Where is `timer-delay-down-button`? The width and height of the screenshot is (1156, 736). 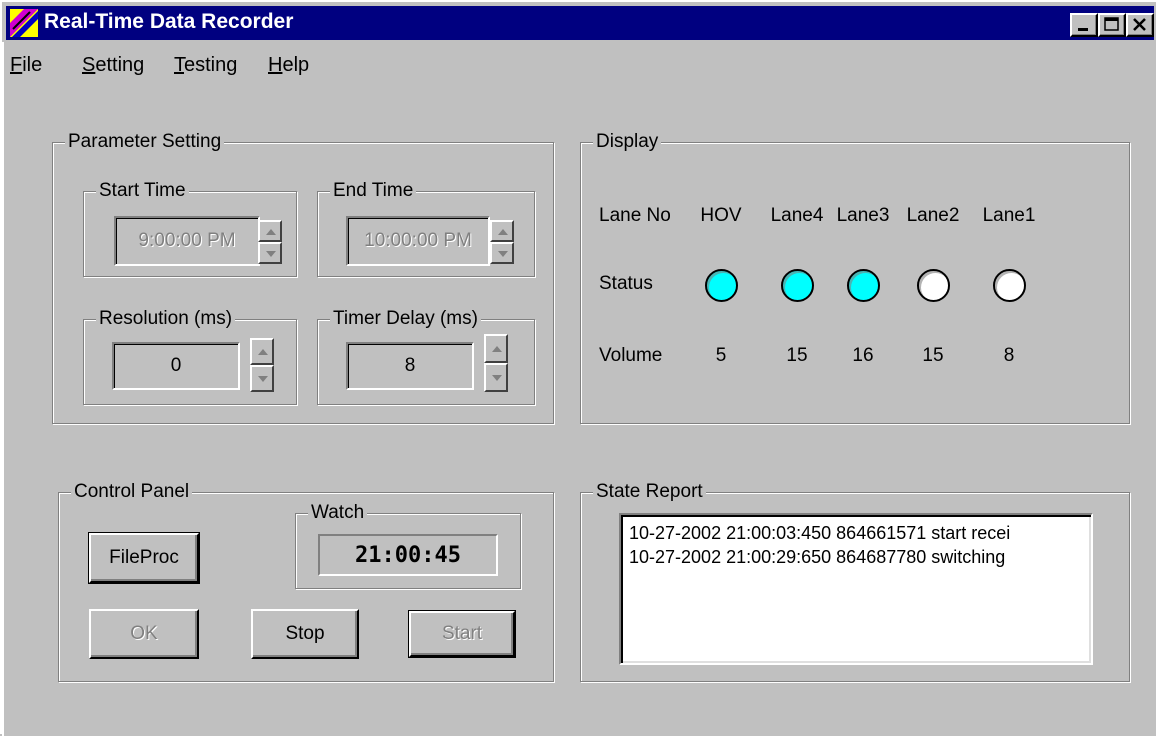
timer-delay-down-button is located at coordinates (496, 377).